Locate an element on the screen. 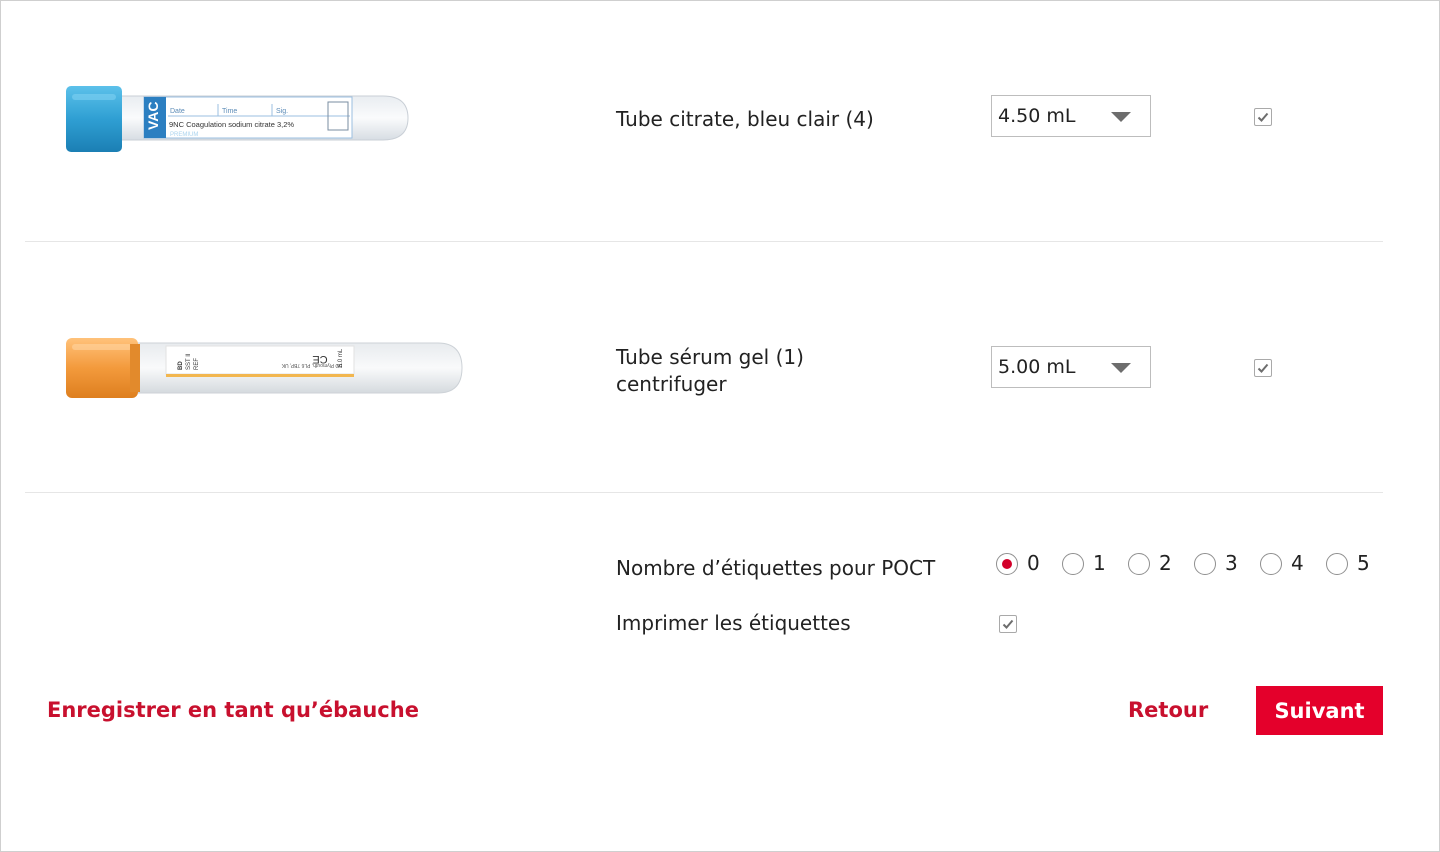 This screenshot has width=1440, height=852. serum-gel-tube-name-line1: Tube sérum gel (1) is located at coordinates (710, 357).